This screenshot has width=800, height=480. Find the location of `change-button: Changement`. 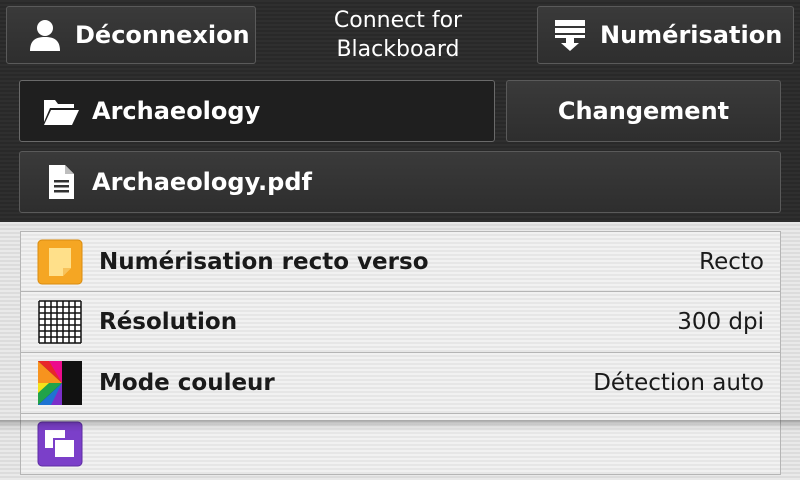

change-button: Changement is located at coordinates (643, 111).